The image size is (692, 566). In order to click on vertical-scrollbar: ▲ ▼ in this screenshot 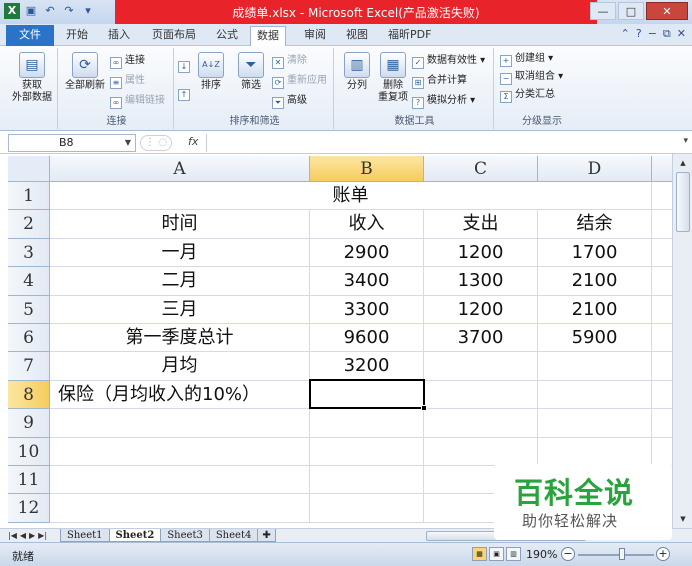, I will do `click(682, 341)`.